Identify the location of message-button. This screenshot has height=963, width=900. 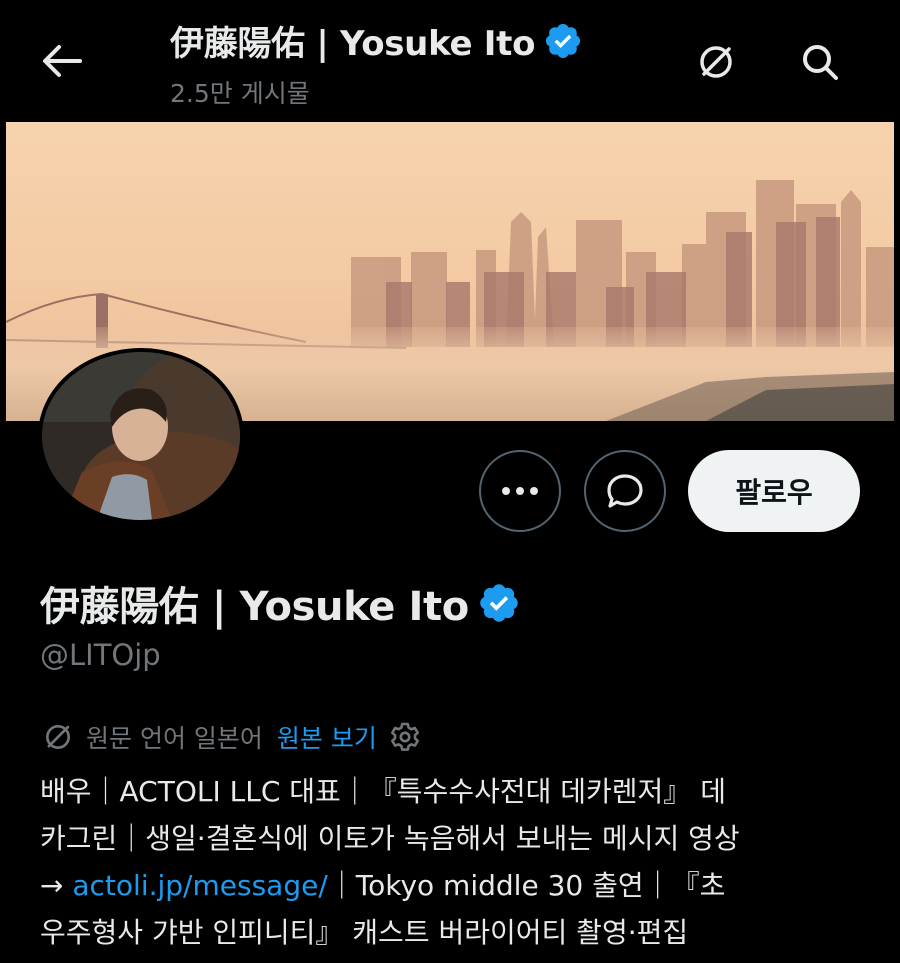
(625, 491).